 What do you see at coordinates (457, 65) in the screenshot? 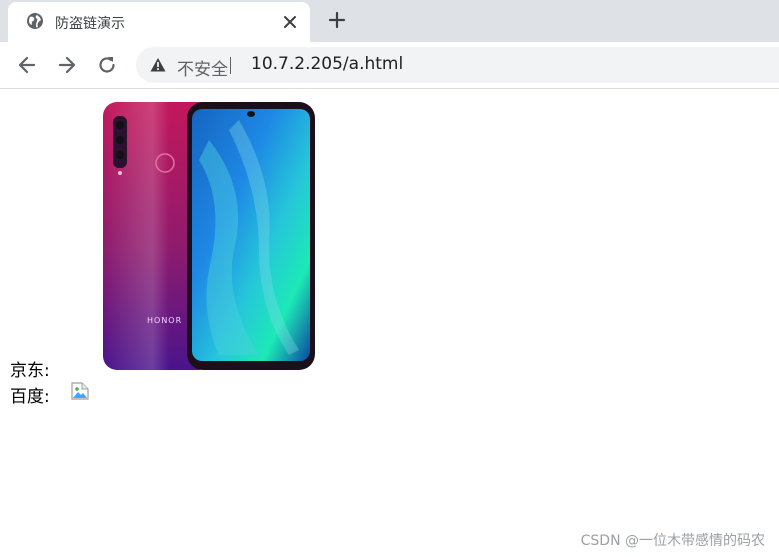
I see `address-bar: 不安全 10.7.2.205/a.html` at bounding box center [457, 65].